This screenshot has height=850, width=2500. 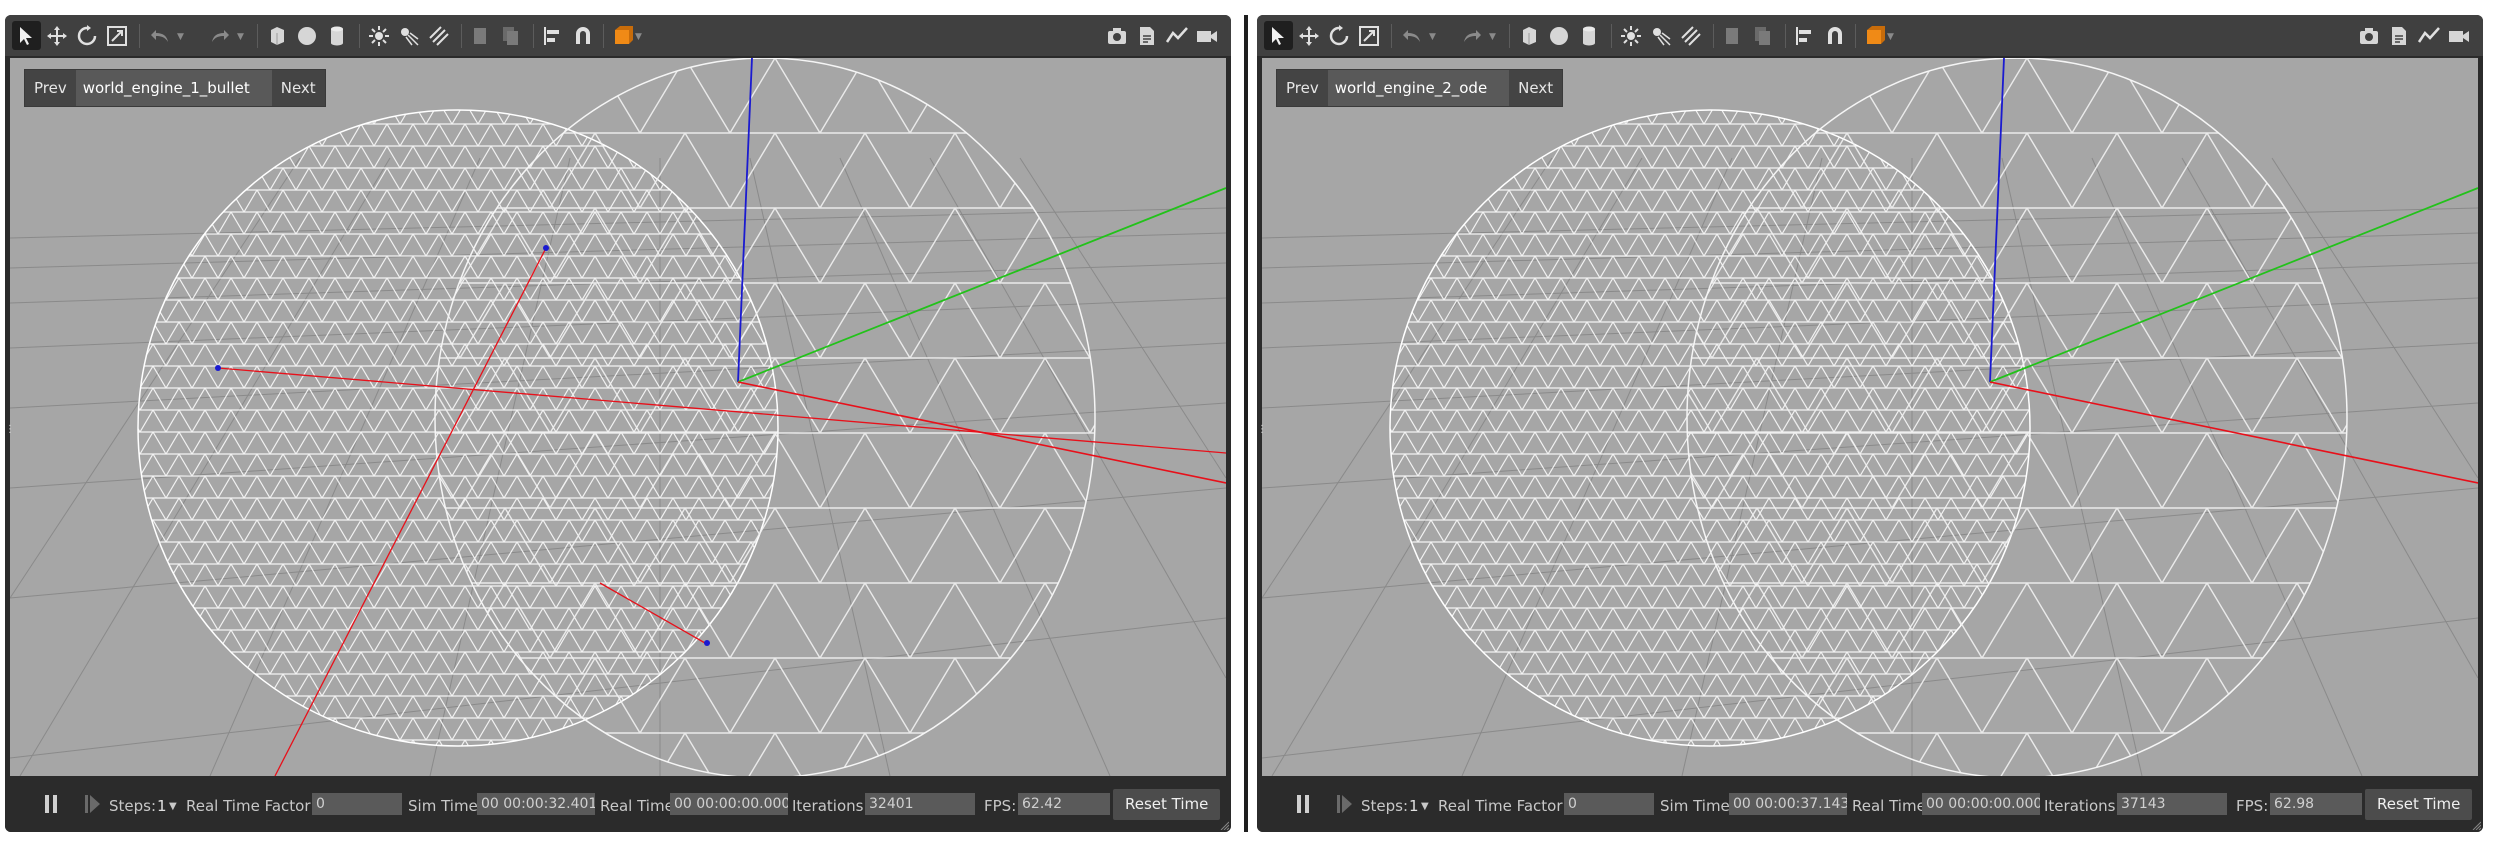 What do you see at coordinates (2316, 804) in the screenshot?
I see `fps-field: 62.98` at bounding box center [2316, 804].